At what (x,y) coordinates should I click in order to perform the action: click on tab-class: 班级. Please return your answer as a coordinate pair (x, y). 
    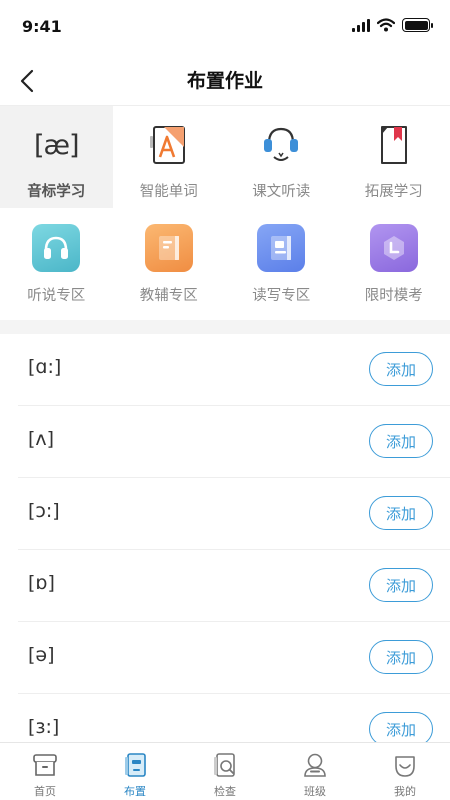
    Looking at the image, I should click on (315, 771).